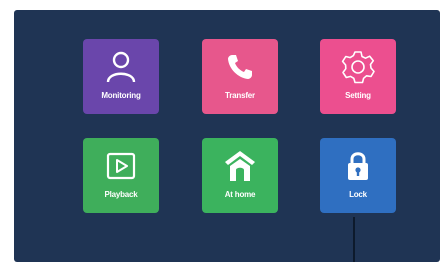 The height and width of the screenshot is (272, 446). What do you see at coordinates (240, 95) in the screenshot?
I see `transfer-label: Transfer` at bounding box center [240, 95].